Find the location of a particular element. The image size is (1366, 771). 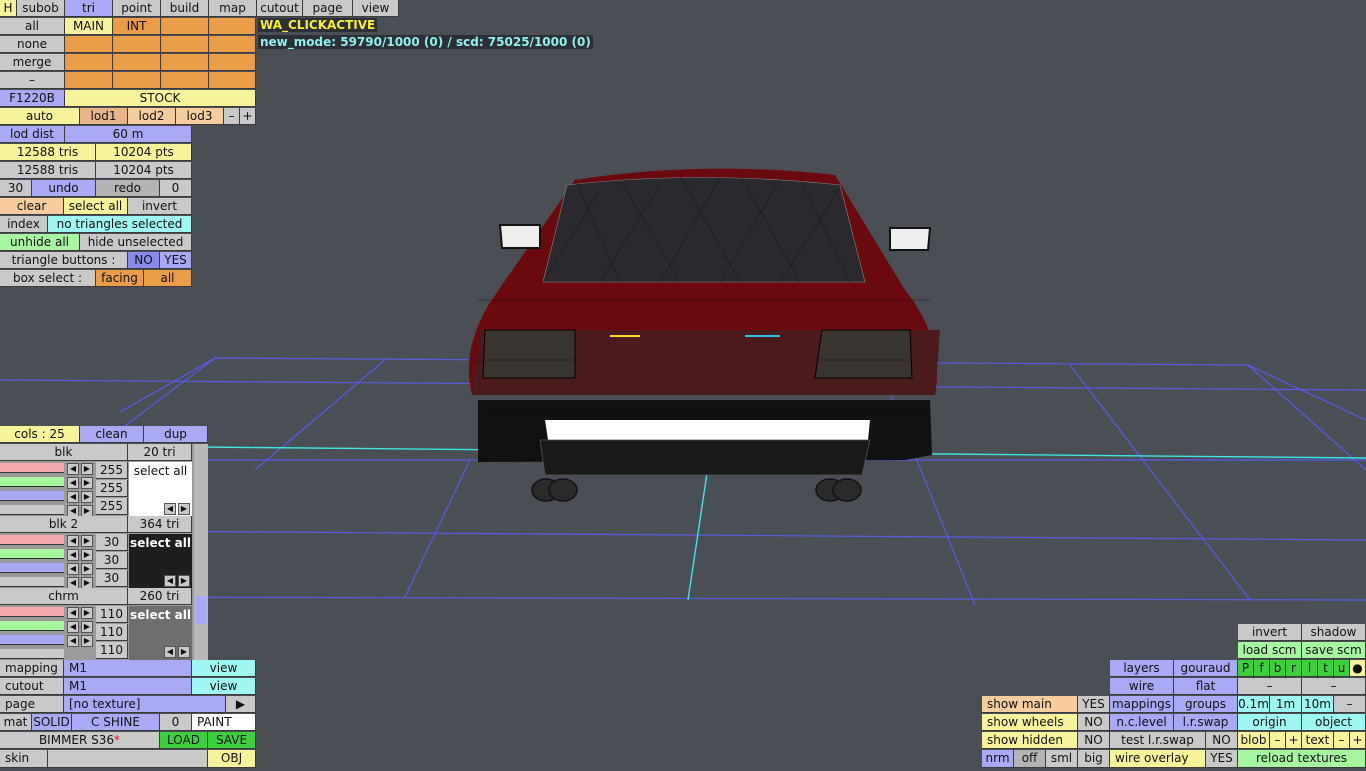

load-scm-button: load scm is located at coordinates (1270, 650).